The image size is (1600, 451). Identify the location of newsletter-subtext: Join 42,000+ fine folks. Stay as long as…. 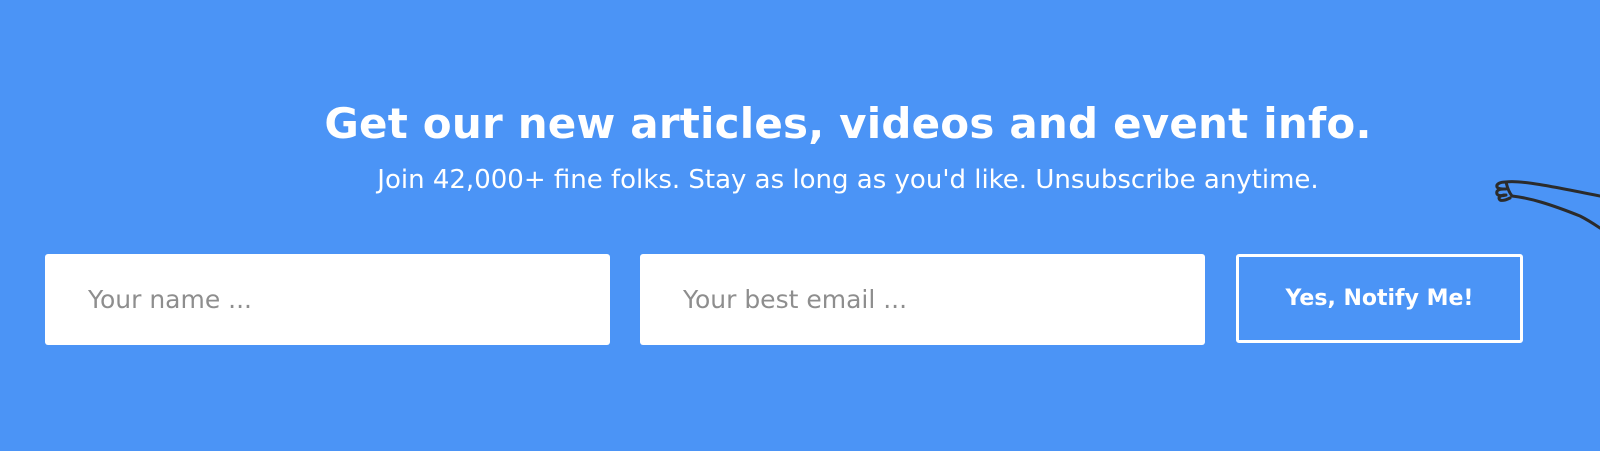
(848, 180).